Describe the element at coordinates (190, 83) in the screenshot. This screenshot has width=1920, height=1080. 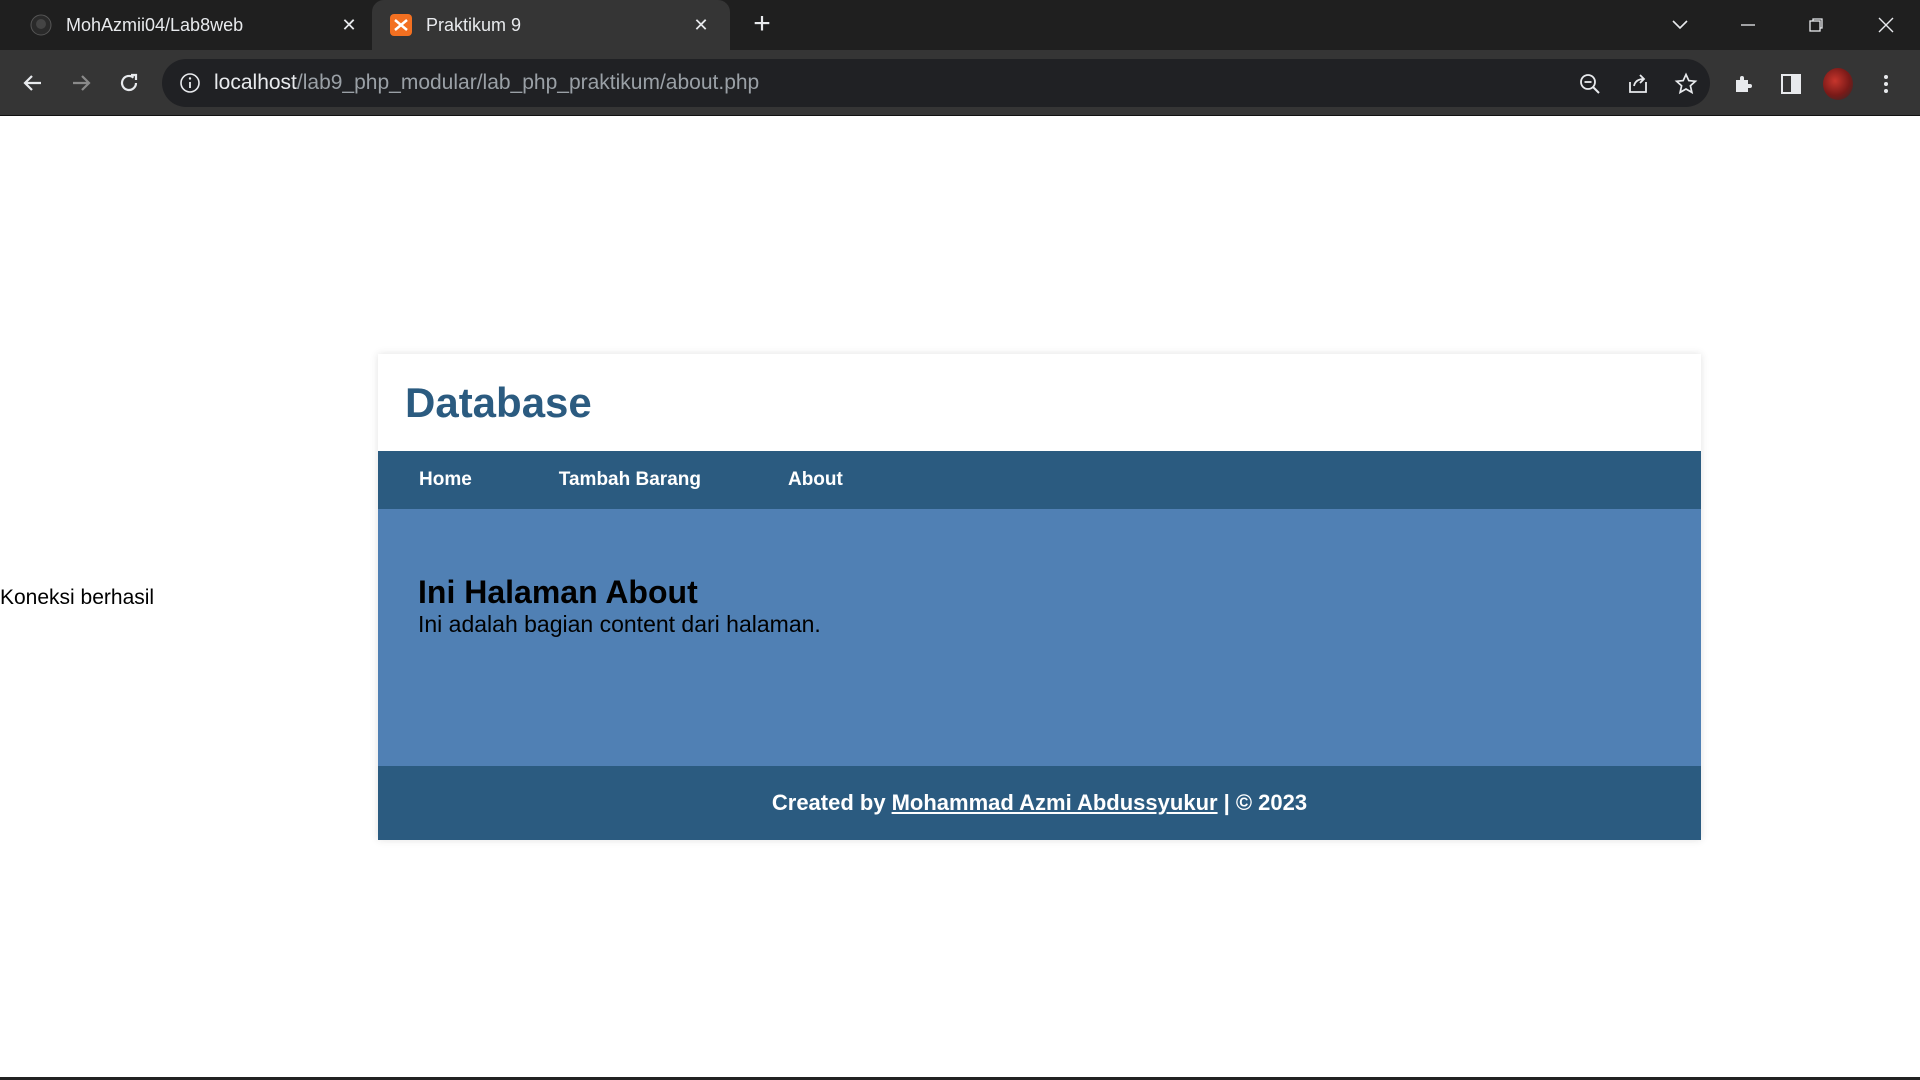
I see `info-icon` at that location.